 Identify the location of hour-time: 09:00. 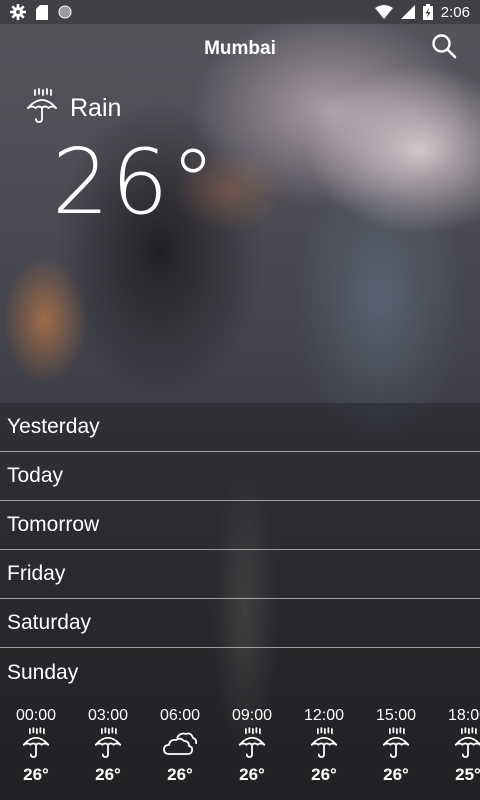
(252, 715).